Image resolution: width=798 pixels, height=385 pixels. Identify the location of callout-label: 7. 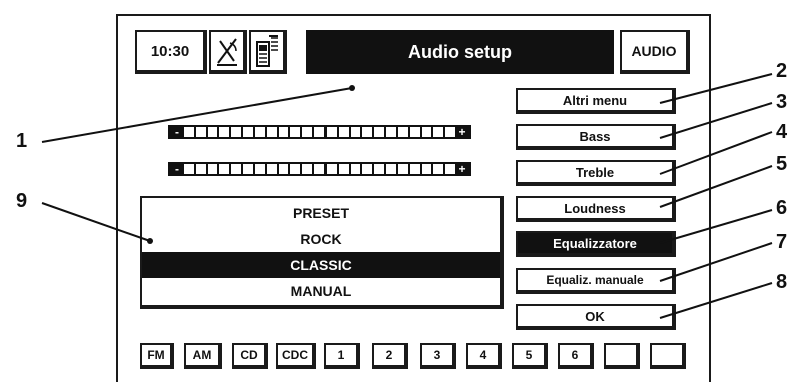
(782, 242).